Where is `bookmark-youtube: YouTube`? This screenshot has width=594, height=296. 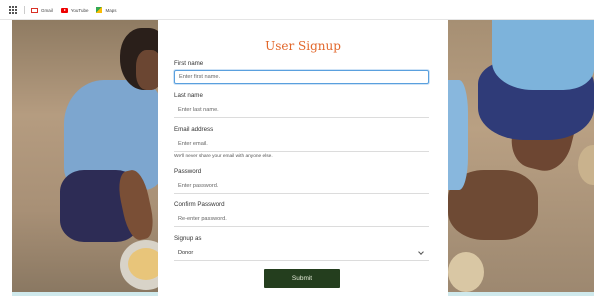 bookmark-youtube: YouTube is located at coordinates (74, 10).